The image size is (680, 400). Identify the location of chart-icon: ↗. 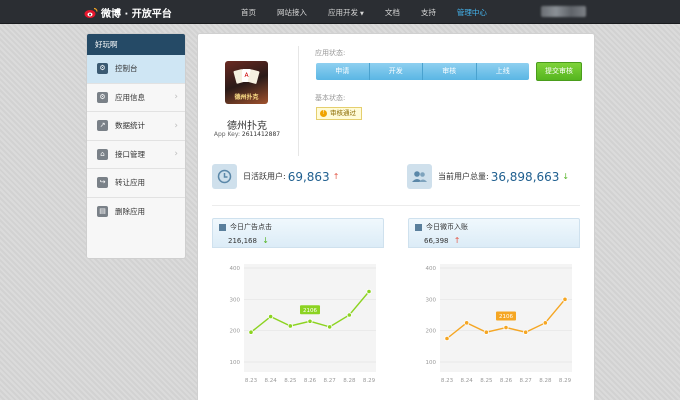
(102, 126).